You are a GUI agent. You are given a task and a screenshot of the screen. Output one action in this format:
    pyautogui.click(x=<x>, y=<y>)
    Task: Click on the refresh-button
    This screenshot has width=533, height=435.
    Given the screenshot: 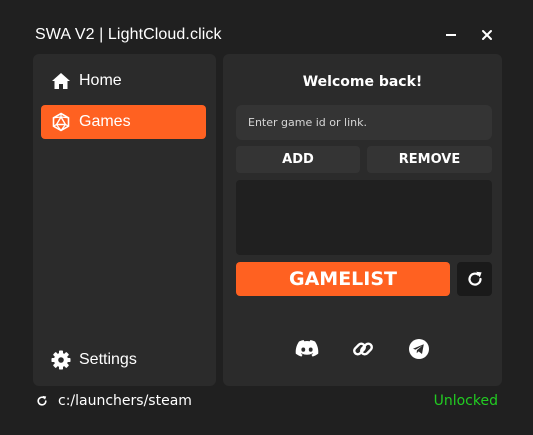 What is the action you would take?
    pyautogui.click(x=474, y=279)
    